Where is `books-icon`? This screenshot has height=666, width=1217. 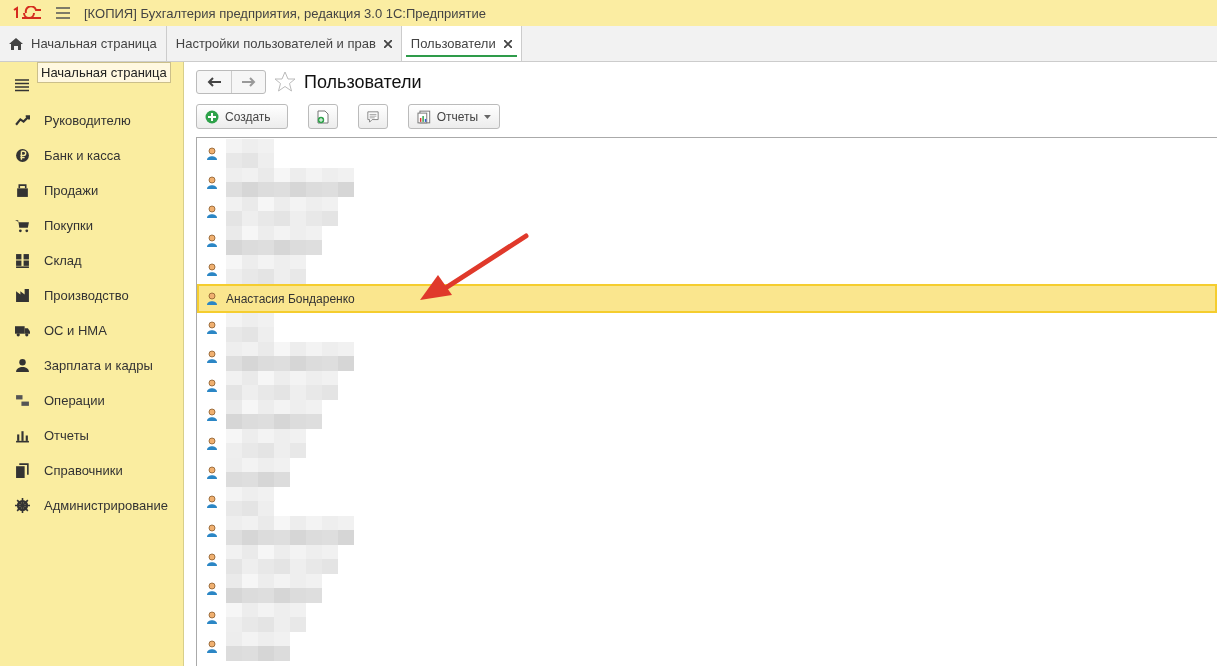
books-icon is located at coordinates (22, 470).